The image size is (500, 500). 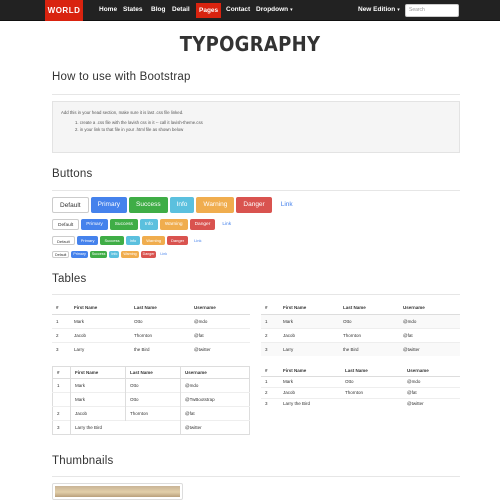 I want to click on new-edition-label: New Edition, so click(x=377, y=9).